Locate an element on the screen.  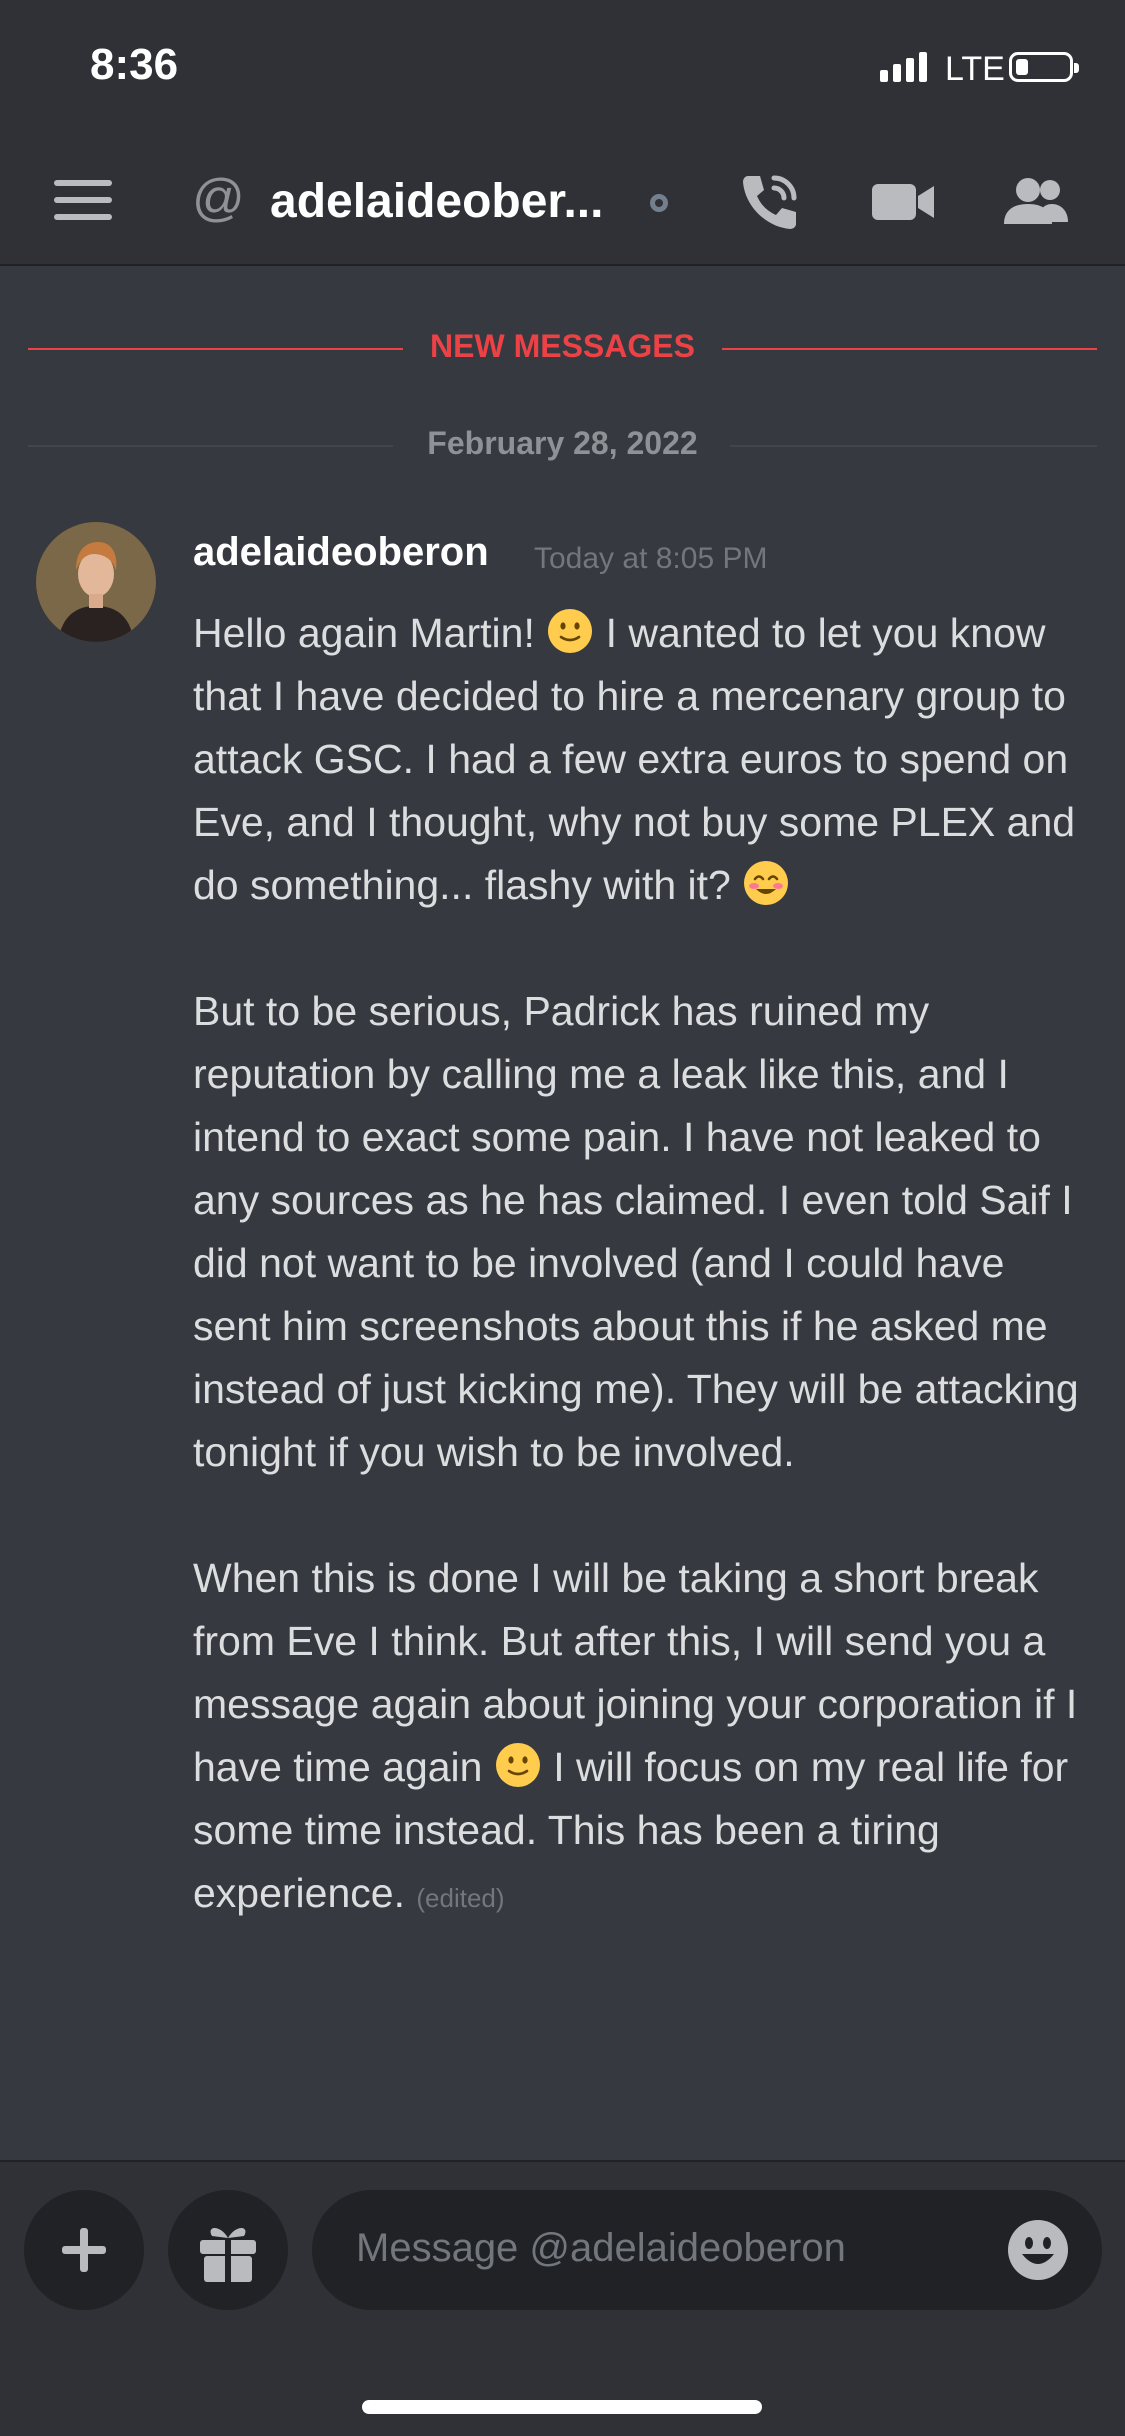
home-indicator is located at coordinates (562, 2407).